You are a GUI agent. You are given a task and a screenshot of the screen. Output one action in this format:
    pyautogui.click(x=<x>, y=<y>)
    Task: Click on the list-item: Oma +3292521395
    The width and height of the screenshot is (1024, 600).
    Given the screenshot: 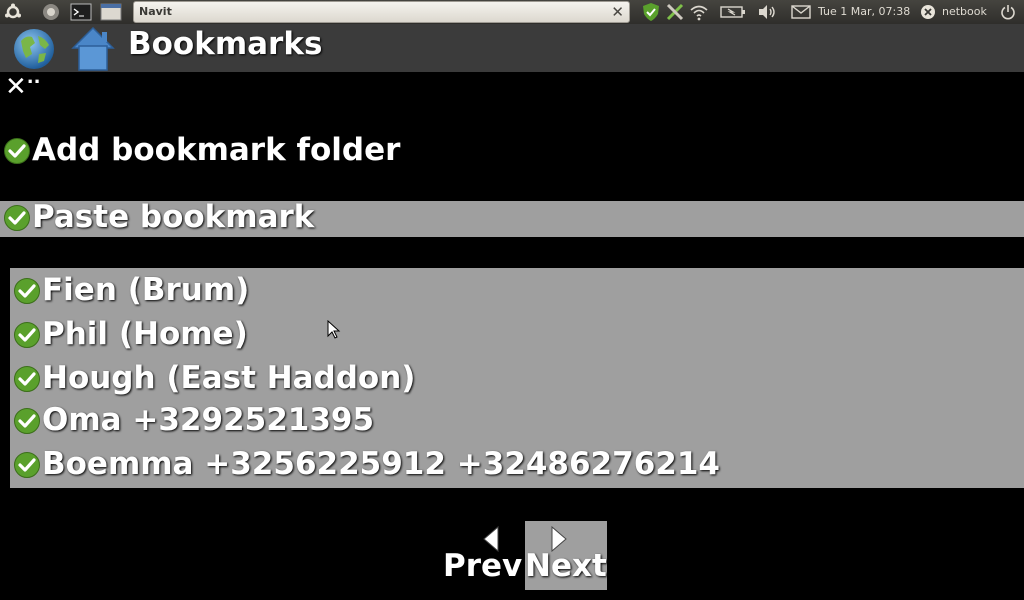 What is the action you would take?
    pyautogui.click(x=193, y=420)
    